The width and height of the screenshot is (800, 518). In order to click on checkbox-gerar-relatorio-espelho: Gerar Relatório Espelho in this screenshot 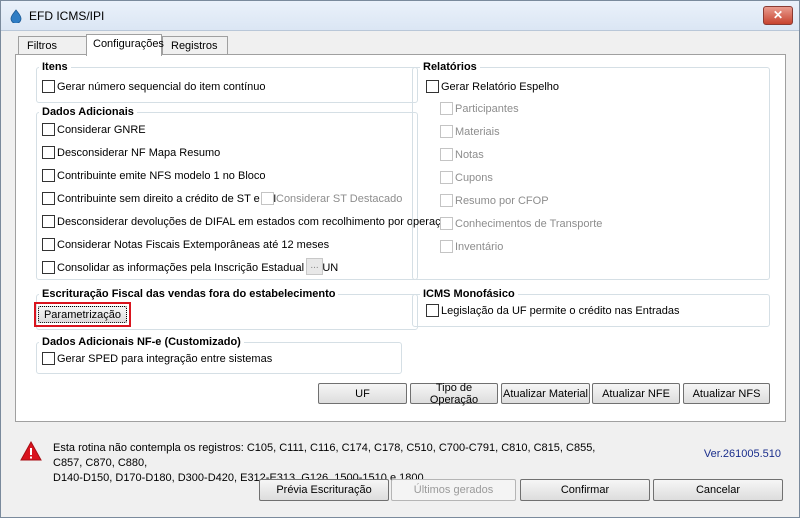, I will do `click(492, 86)`.